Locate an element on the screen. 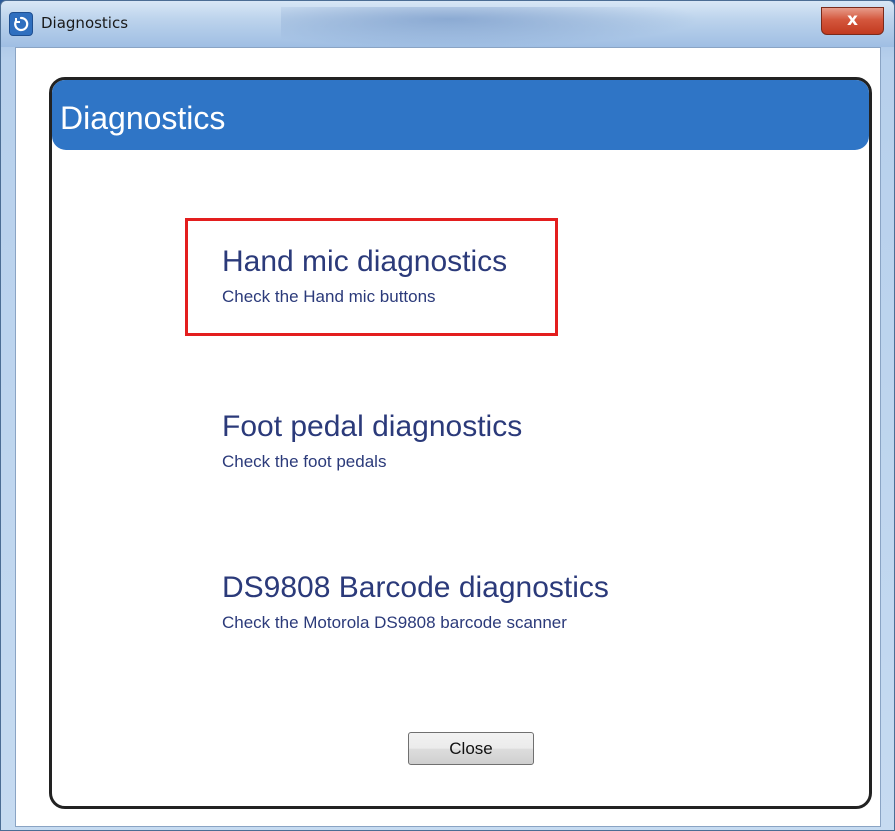 Image resolution: width=895 pixels, height=831 pixels. close-icon: x is located at coordinates (852, 20).